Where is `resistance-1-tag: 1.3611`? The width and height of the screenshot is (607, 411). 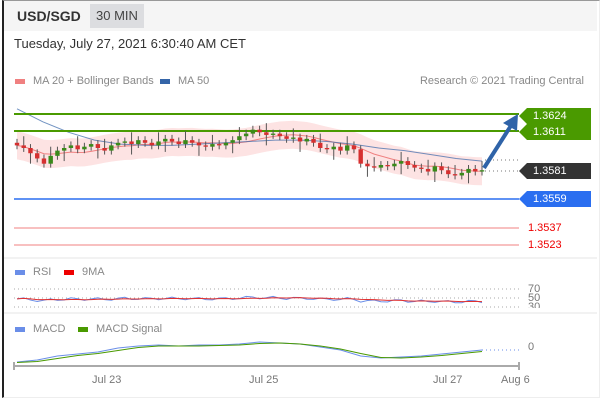 resistance-1-tag: 1.3611 is located at coordinates (555, 132).